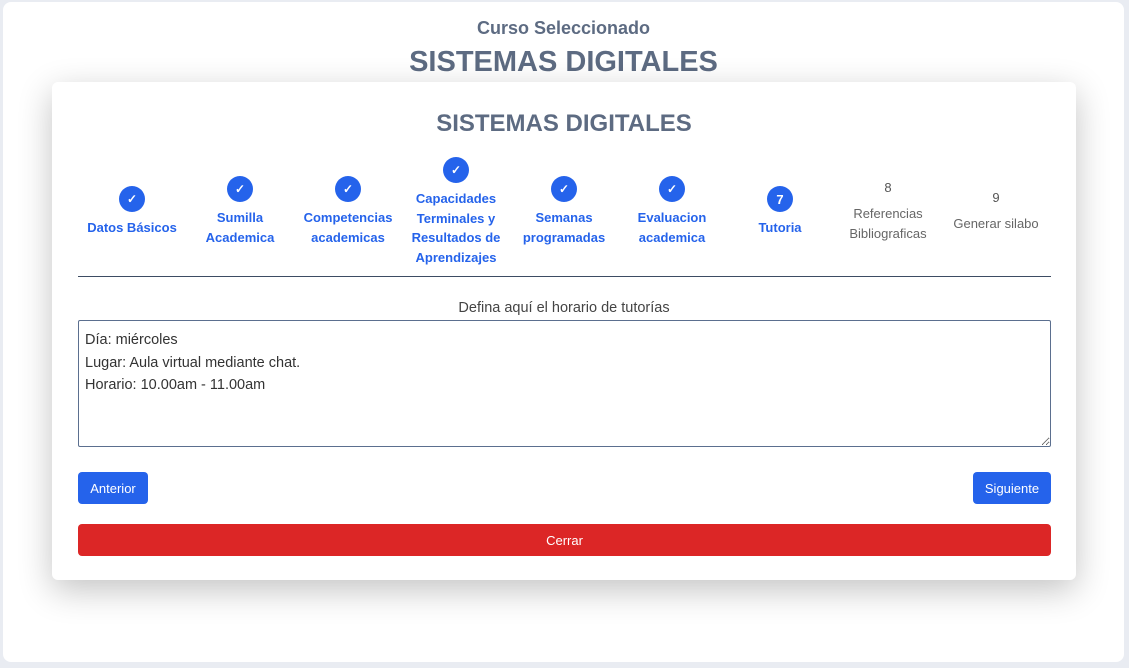  What do you see at coordinates (563, 62) in the screenshot?
I see `page-title: SISTEMAS DIGITALES` at bounding box center [563, 62].